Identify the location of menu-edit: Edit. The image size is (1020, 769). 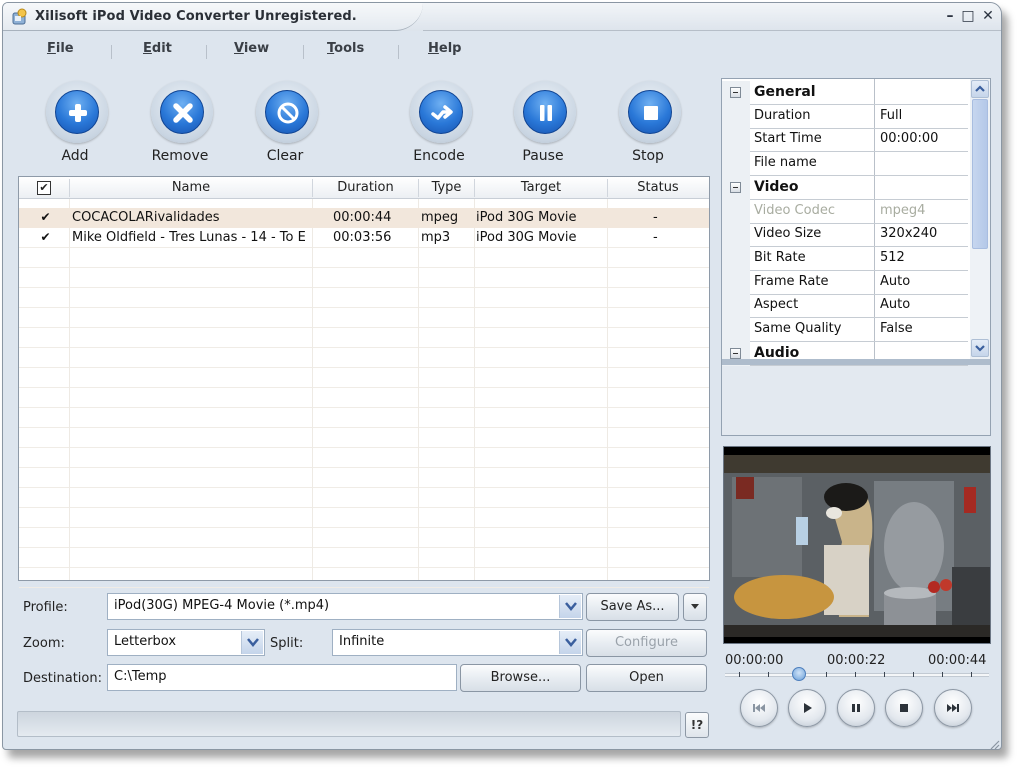
(157, 48).